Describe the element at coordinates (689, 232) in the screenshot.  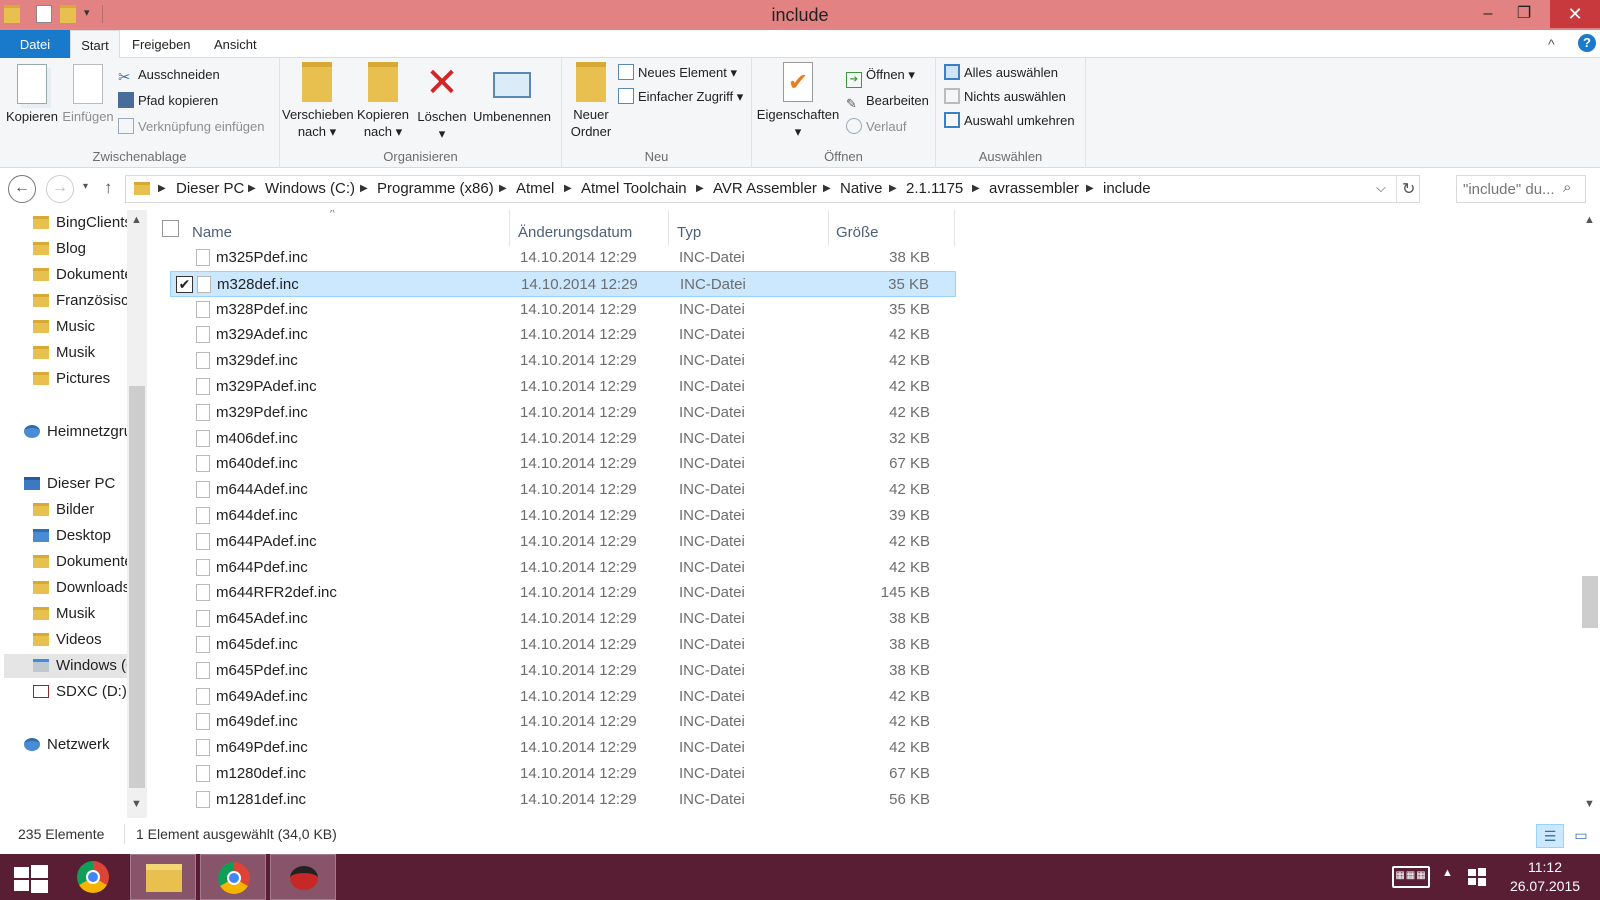
I see `column-header-type: Typ` at that location.